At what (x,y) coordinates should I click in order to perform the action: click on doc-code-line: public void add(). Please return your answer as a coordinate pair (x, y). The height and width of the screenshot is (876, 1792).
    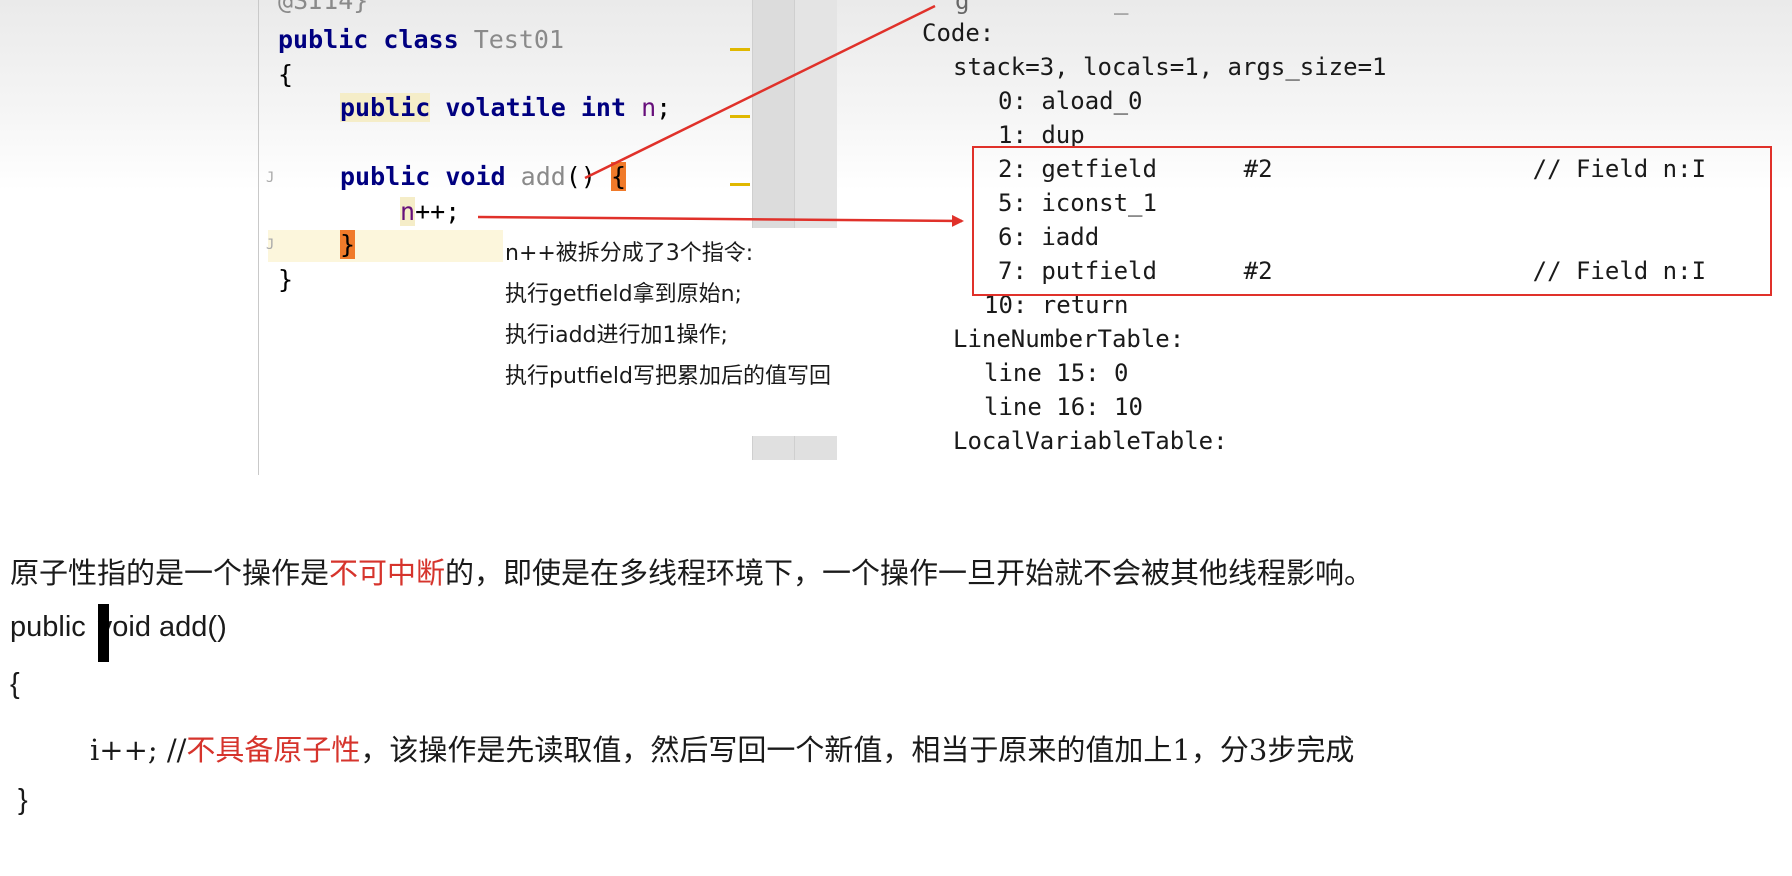
    Looking at the image, I should click on (118, 627).